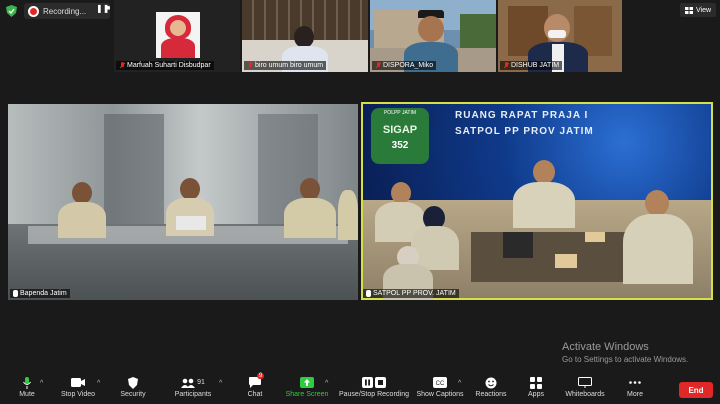  What do you see at coordinates (688, 10) in the screenshot?
I see `grid-icon` at bounding box center [688, 10].